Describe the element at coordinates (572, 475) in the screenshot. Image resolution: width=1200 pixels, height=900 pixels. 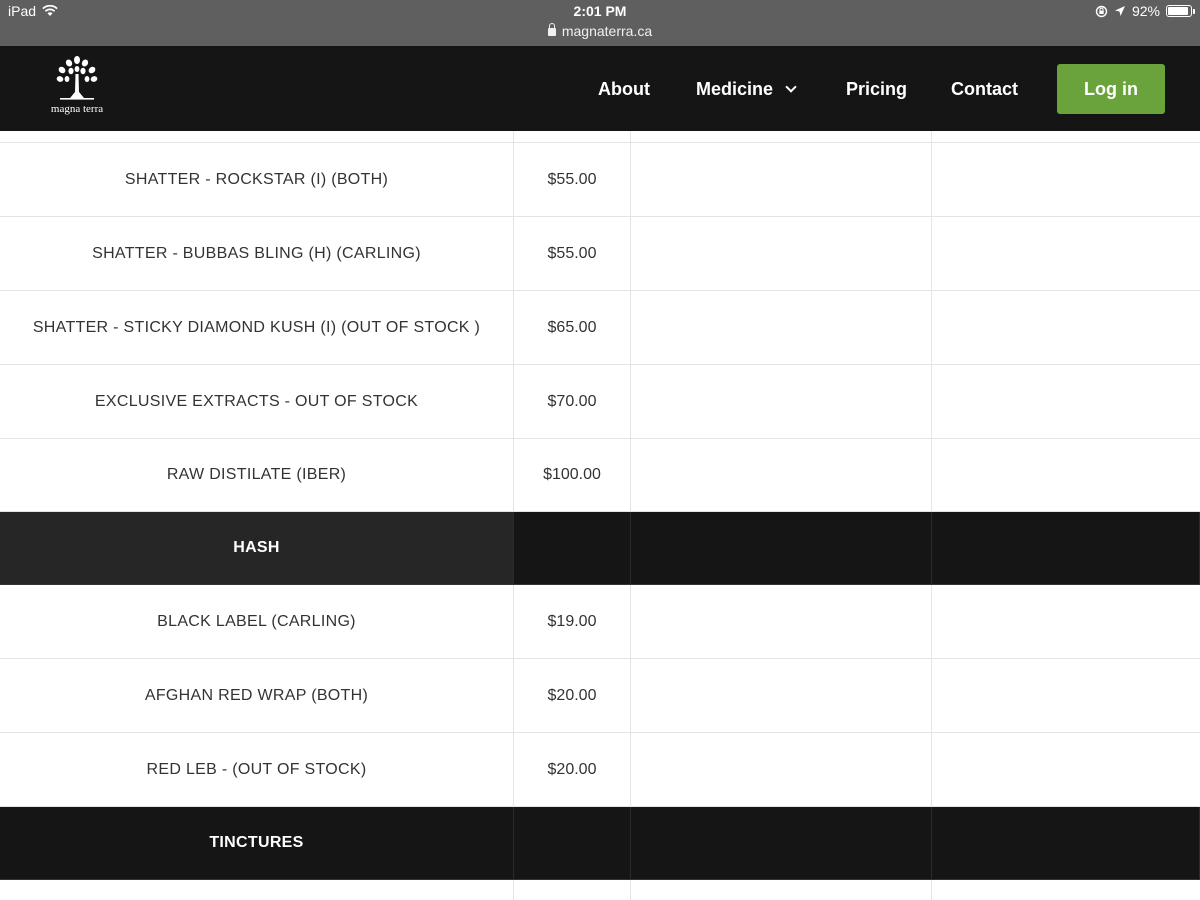
I see `product-price: $100.00` at that location.